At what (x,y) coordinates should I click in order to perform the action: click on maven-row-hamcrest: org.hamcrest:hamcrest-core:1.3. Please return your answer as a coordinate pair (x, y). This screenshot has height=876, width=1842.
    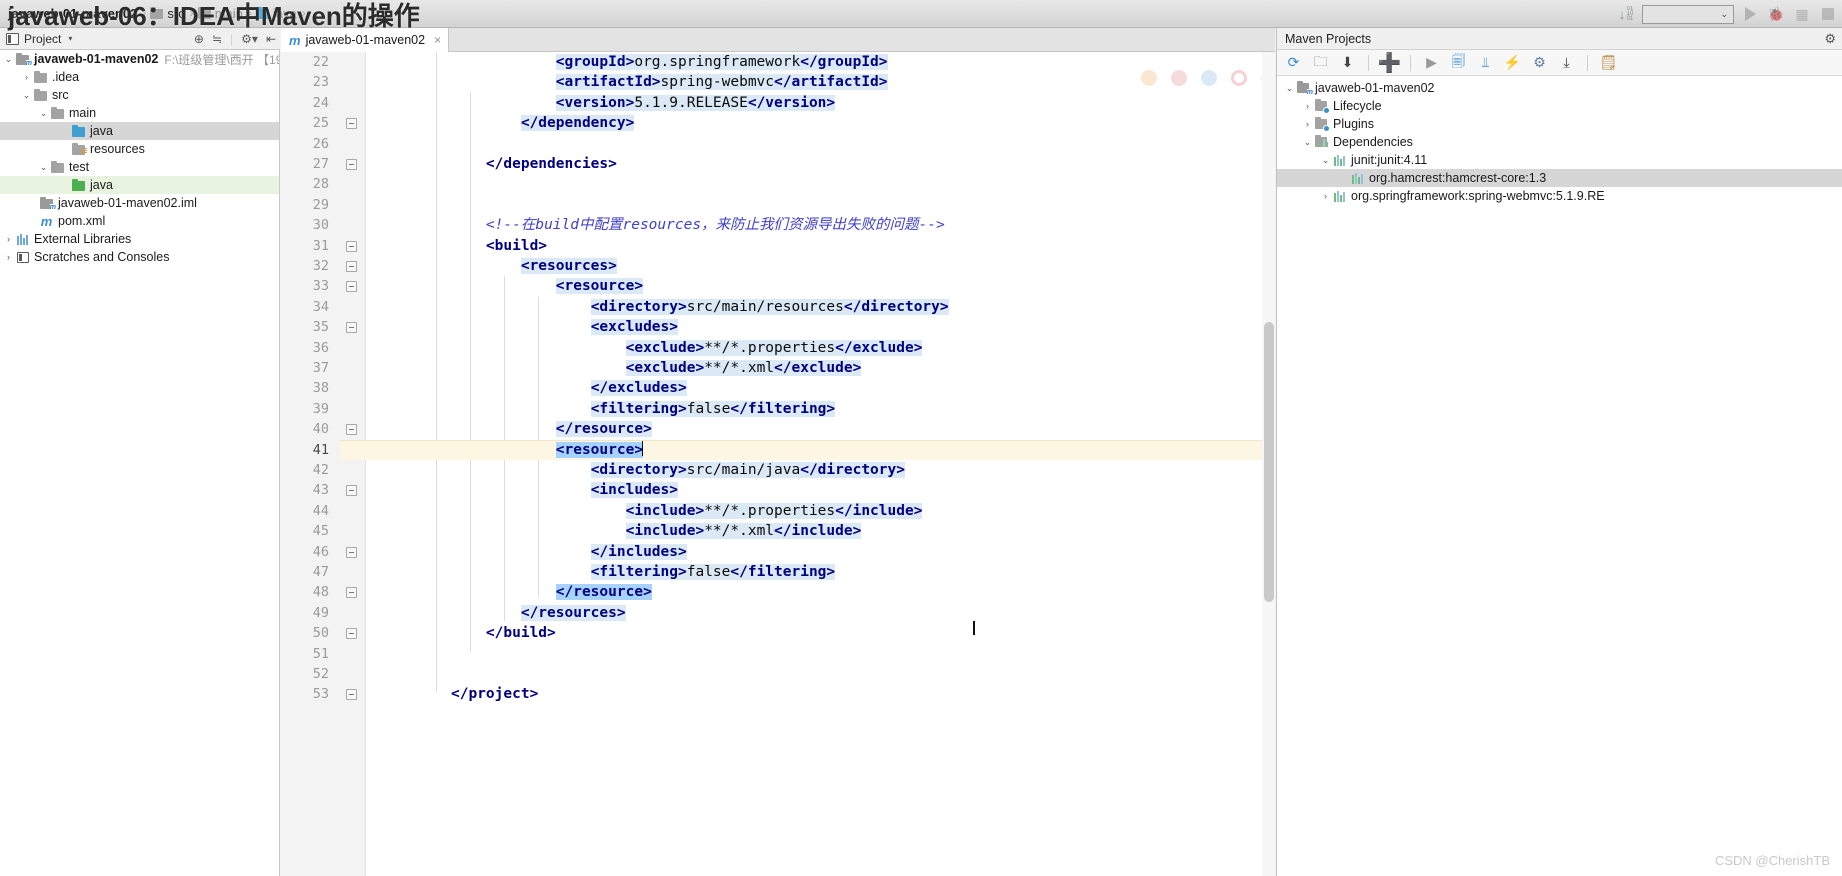
    Looking at the image, I should click on (1559, 178).